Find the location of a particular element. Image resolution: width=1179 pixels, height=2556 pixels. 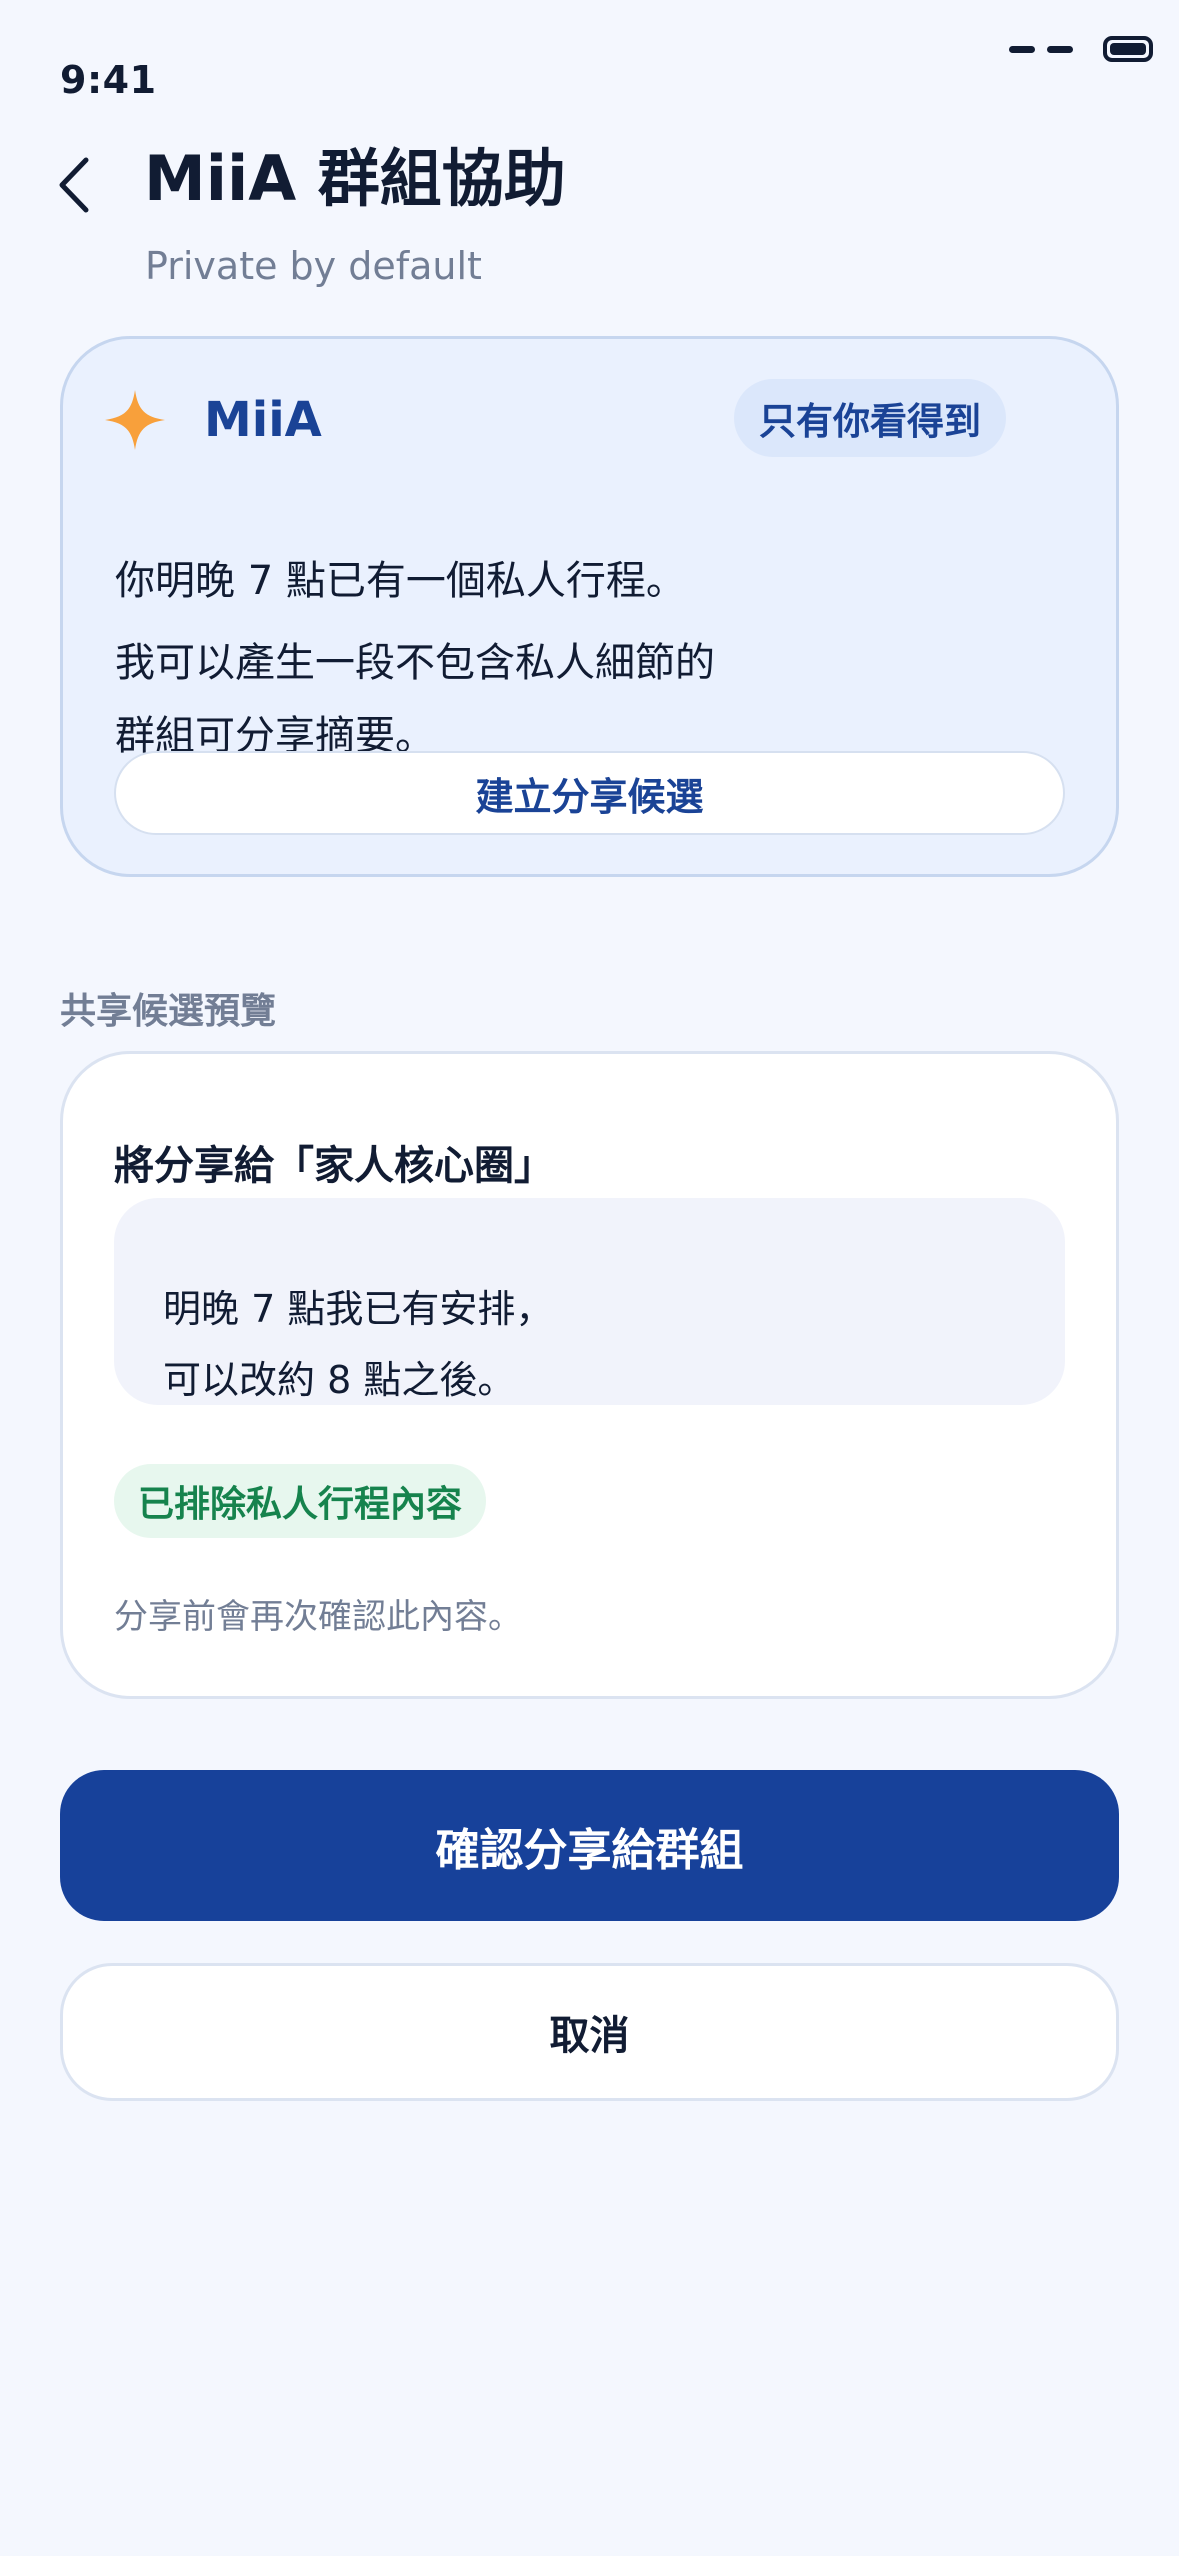

back-button is located at coordinates (74, 185).